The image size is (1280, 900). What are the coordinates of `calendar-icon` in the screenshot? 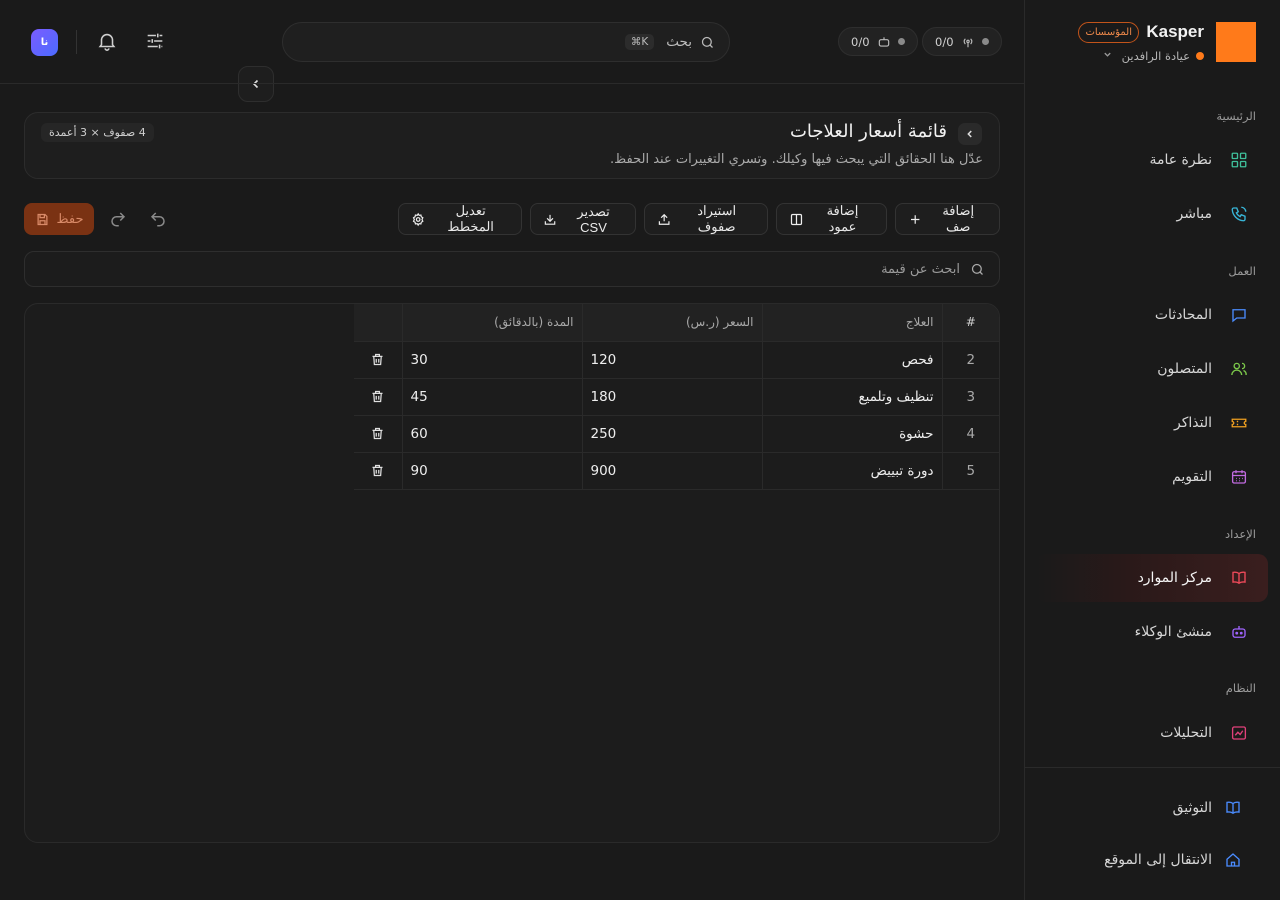 It's located at (1239, 477).